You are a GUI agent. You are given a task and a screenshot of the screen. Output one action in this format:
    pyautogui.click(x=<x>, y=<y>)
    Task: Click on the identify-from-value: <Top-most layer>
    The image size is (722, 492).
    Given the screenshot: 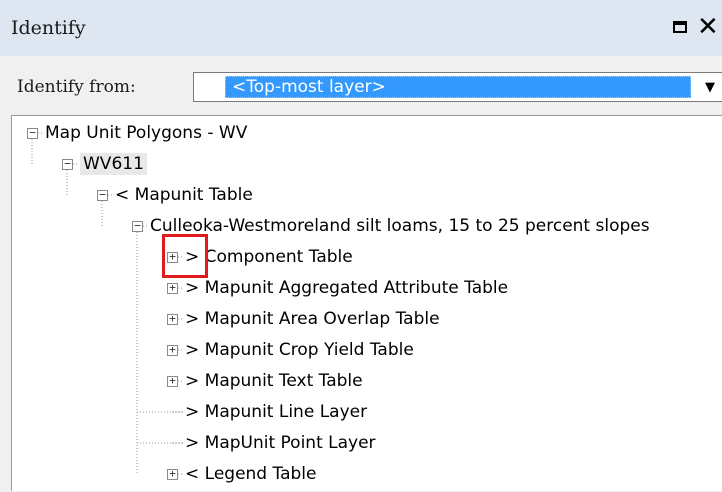 What is the action you would take?
    pyautogui.click(x=458, y=87)
    